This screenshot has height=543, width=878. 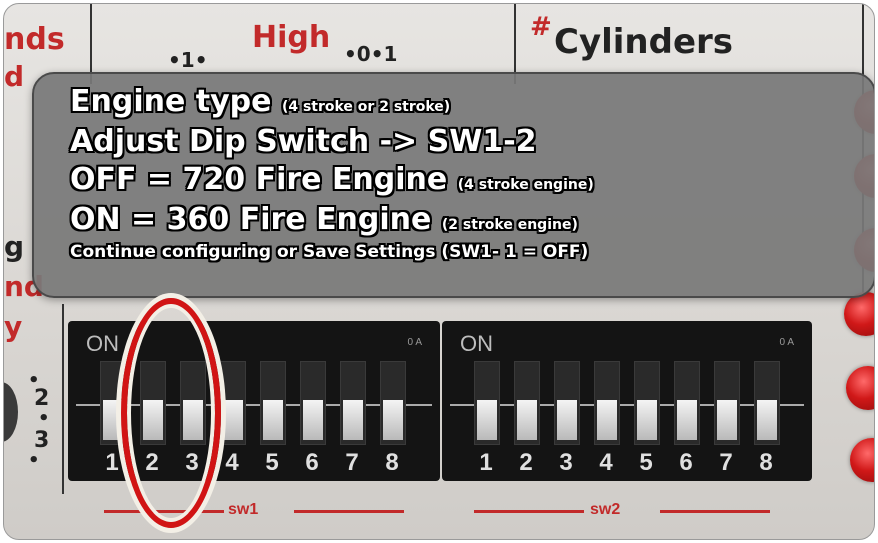 I want to click on board-label-fragment-nds: nds, so click(x=34, y=39).